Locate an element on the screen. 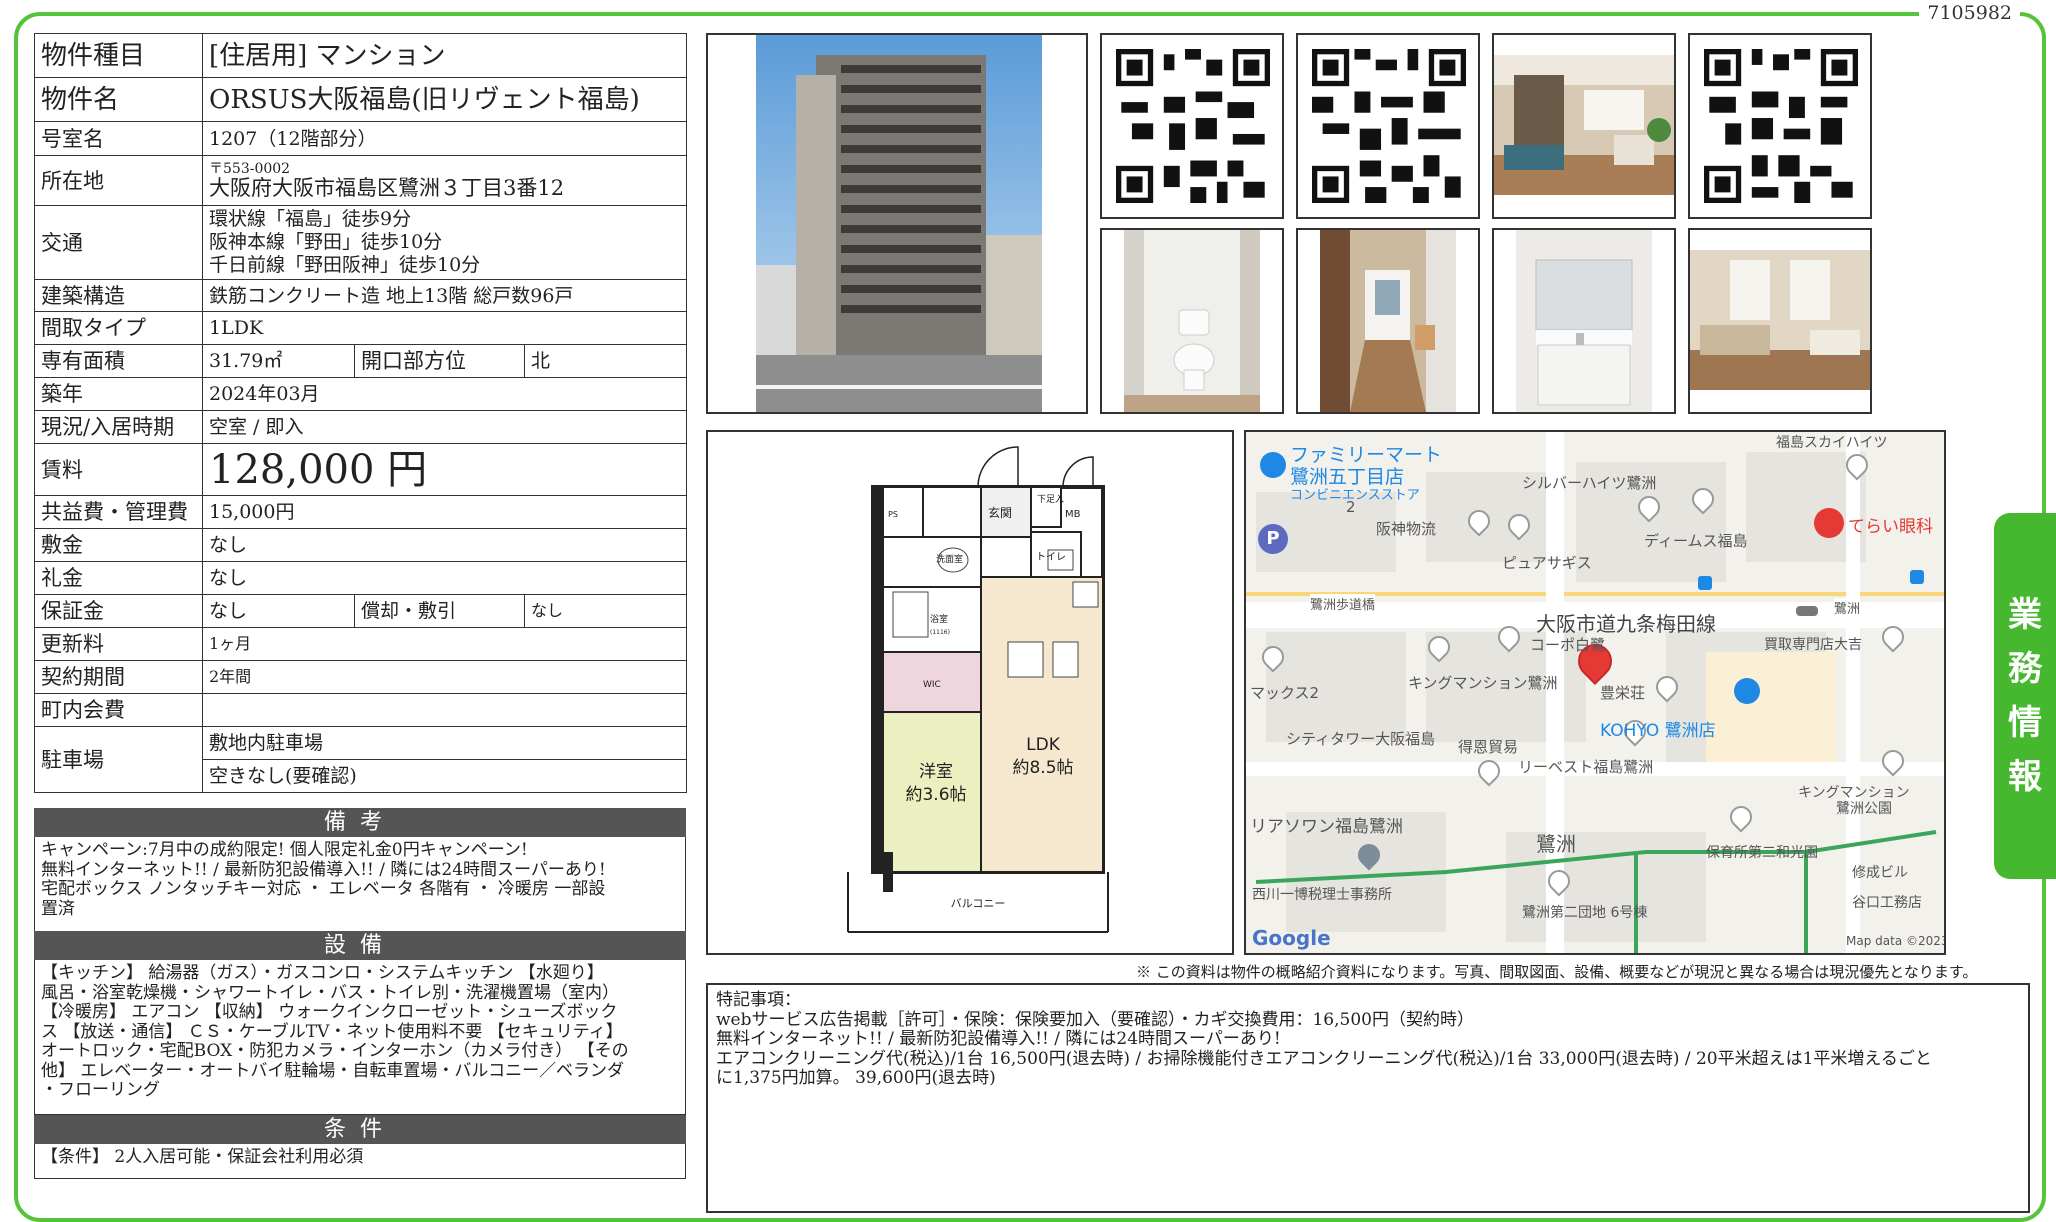 The width and height of the screenshot is (2056, 1222). area-label: 専有面積 is located at coordinates (118, 361).